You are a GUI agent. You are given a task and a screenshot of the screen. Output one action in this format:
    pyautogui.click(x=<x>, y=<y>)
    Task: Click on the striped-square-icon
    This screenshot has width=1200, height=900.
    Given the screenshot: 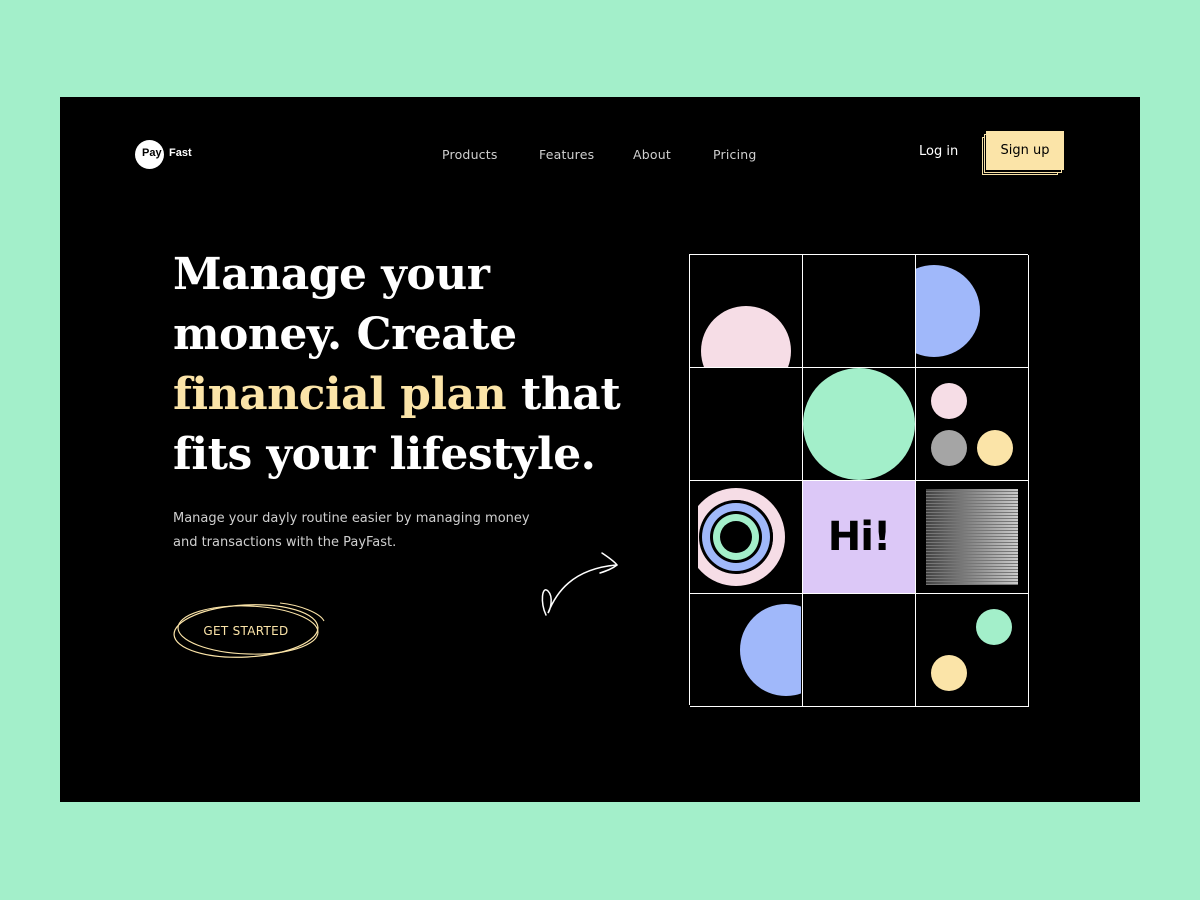 What is the action you would take?
    pyautogui.click(x=972, y=537)
    